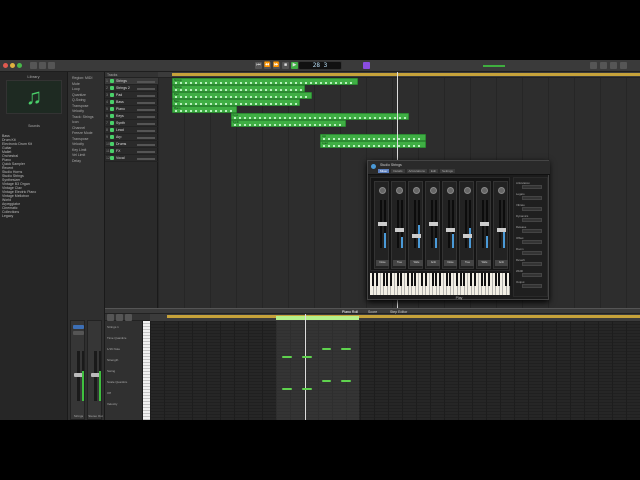 The height and width of the screenshot is (480, 640). What do you see at coordinates (305, 367) in the screenshot?
I see `piano-roll-playhead` at bounding box center [305, 367].